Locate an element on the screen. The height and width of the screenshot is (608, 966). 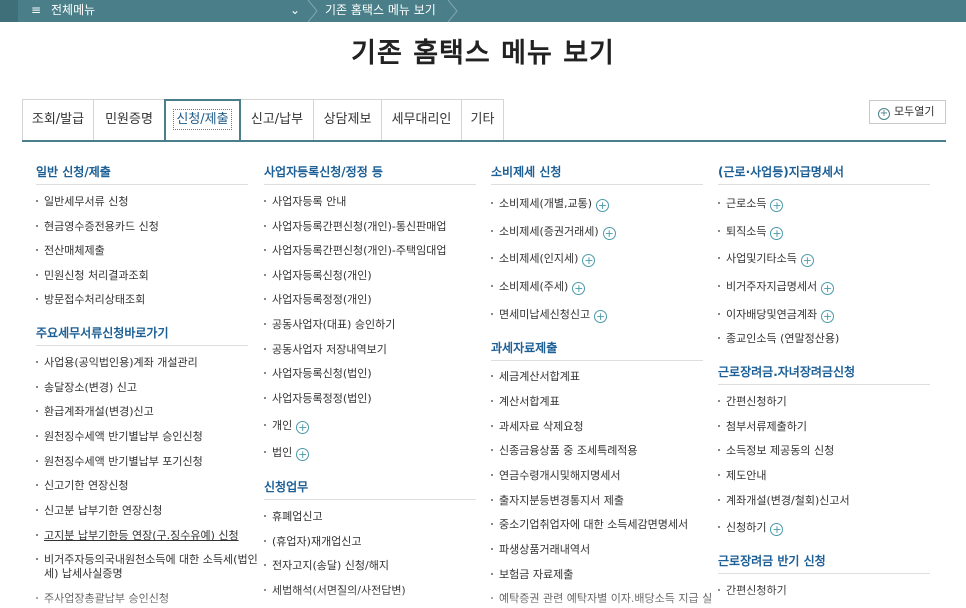
menu-link: 사업자등록신청(개인) is located at coordinates (318, 276).